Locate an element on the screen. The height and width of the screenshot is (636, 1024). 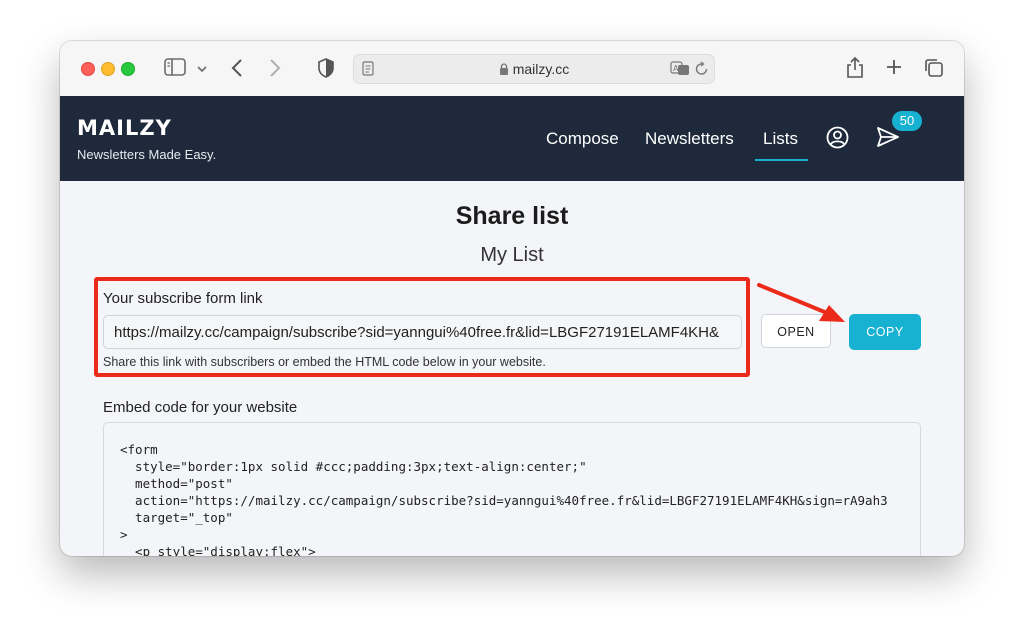
svg-text: A is located at coordinates (676, 68).